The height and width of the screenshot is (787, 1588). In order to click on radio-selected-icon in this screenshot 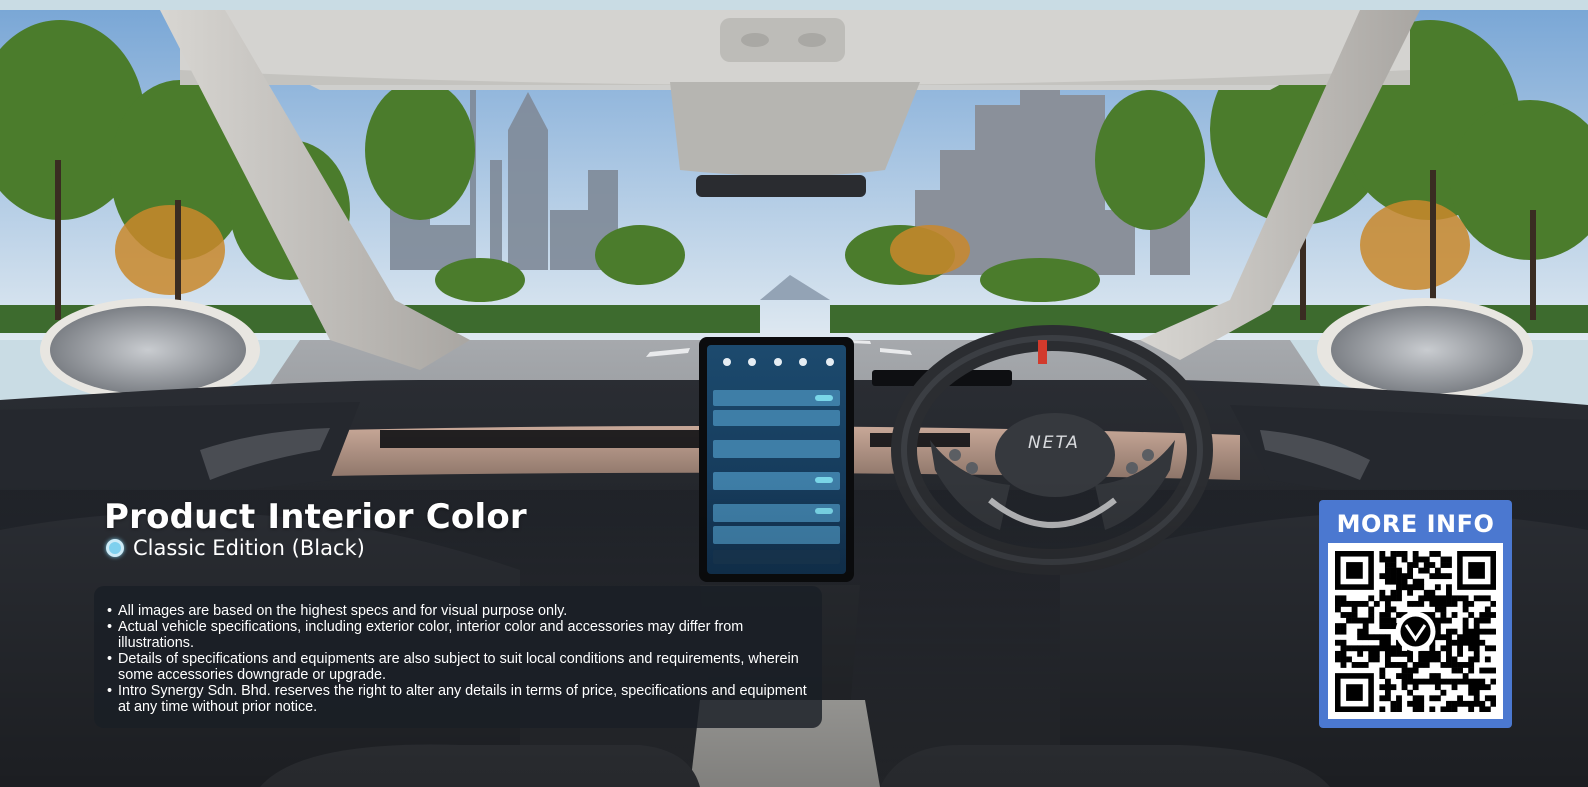, I will do `click(115, 548)`.